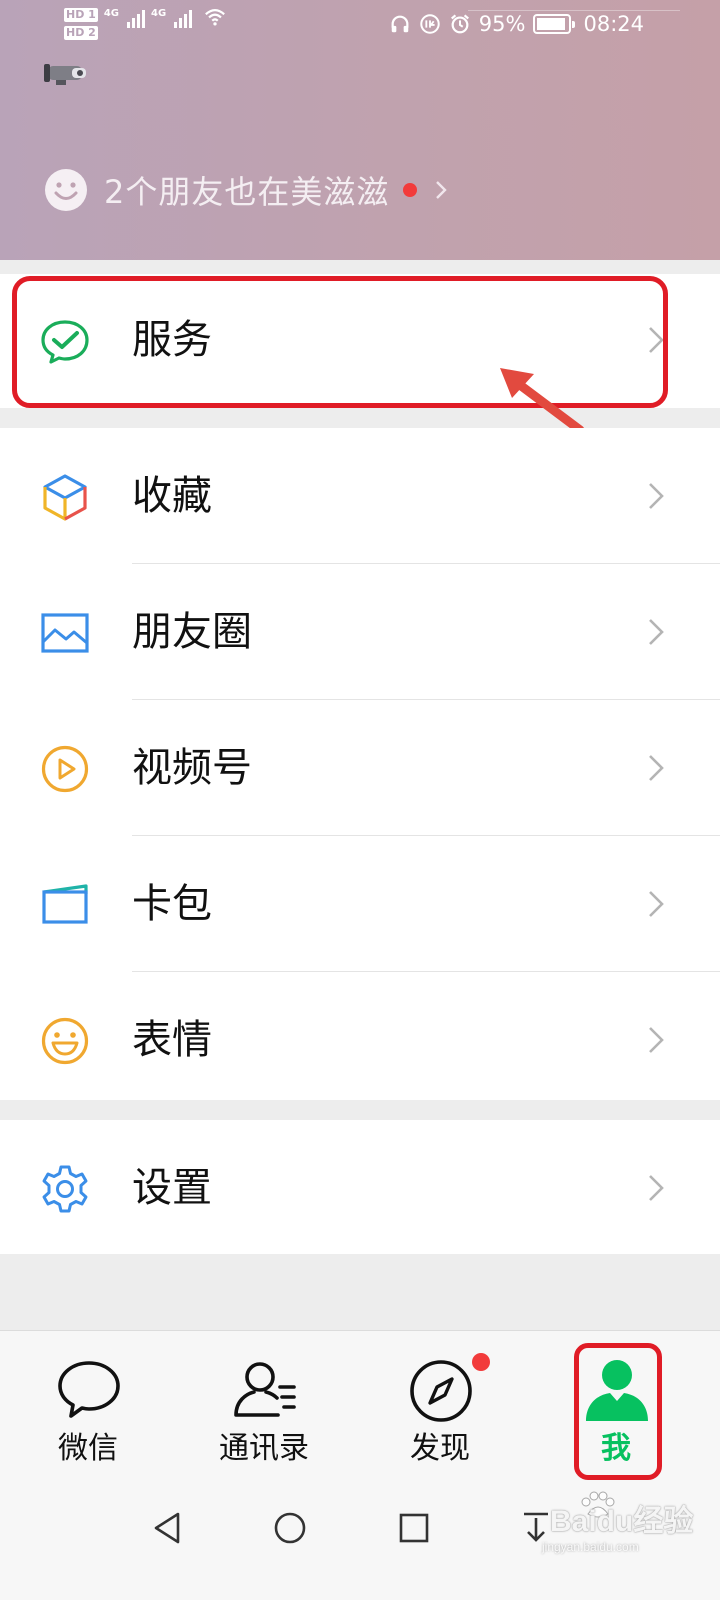 The height and width of the screenshot is (1600, 720). I want to click on chat-bubble-icon, so click(89, 1389).